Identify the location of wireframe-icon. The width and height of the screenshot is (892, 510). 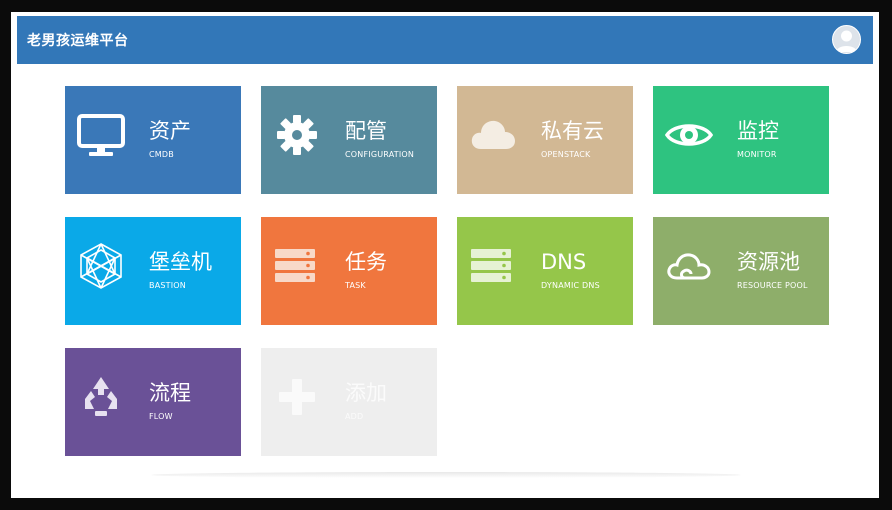
(101, 266).